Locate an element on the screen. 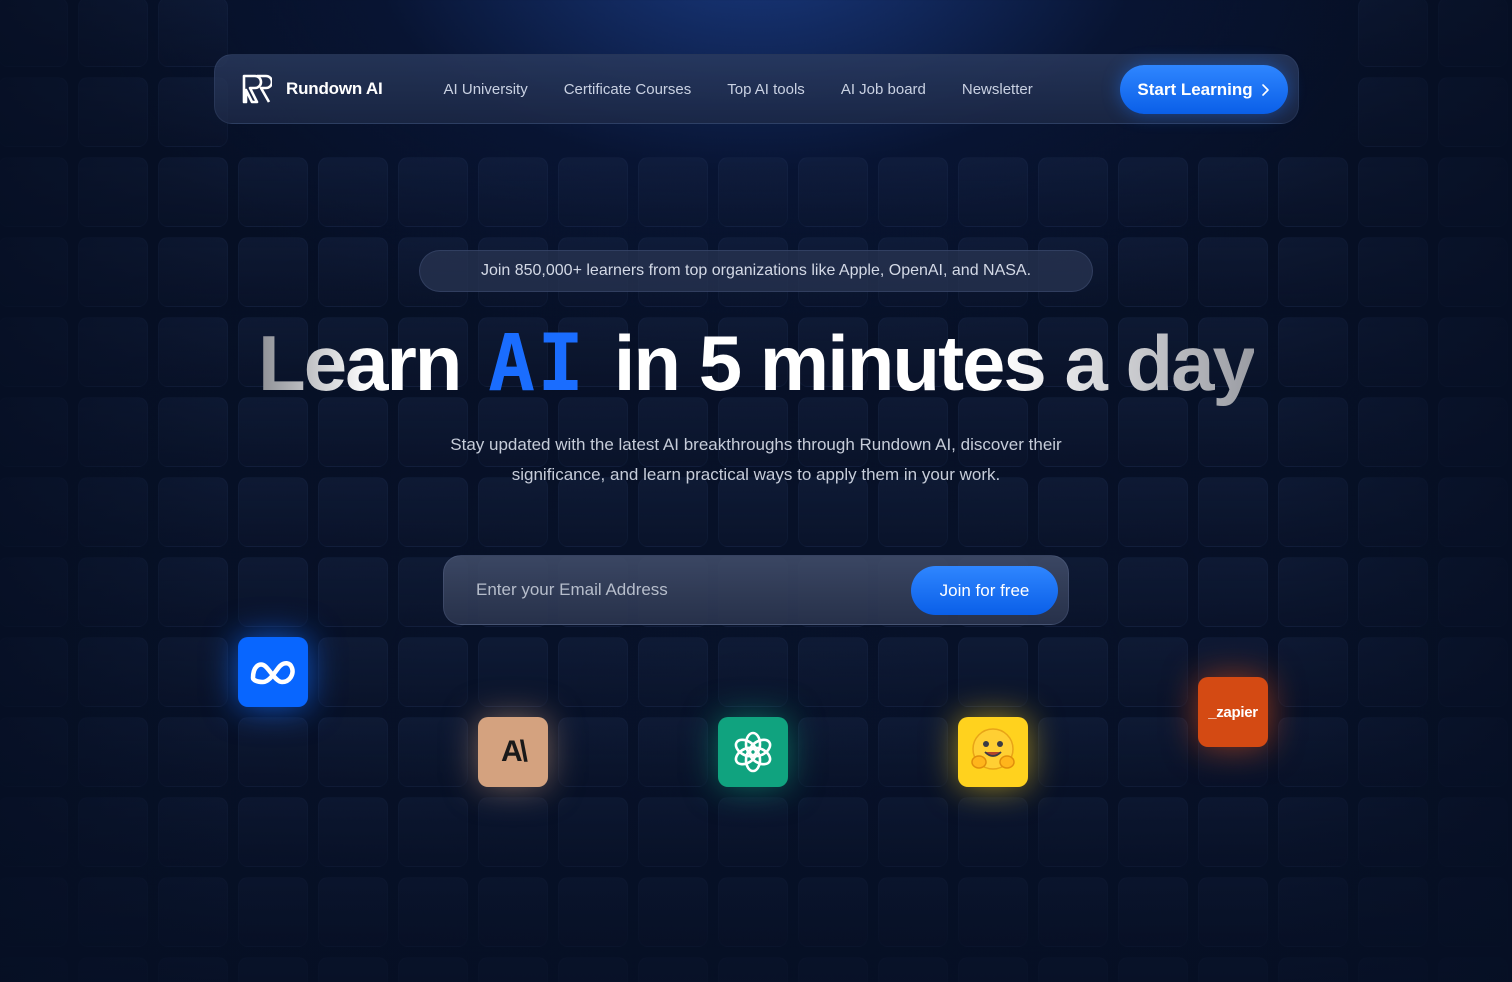 Image resolution: width=1512 pixels, height=982 pixels. hero-headline: Learn AI in 5 minutes a day is located at coordinates (756, 363).